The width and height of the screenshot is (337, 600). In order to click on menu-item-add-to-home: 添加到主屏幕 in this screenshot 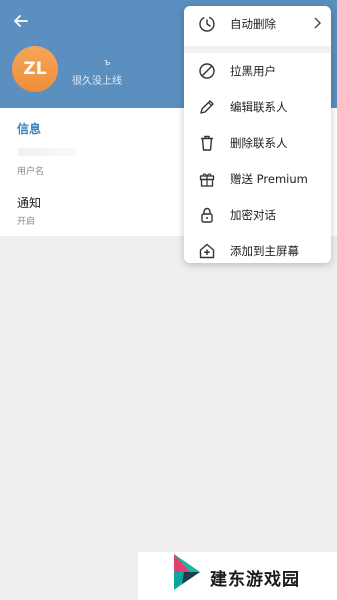, I will do `click(257, 248)`.